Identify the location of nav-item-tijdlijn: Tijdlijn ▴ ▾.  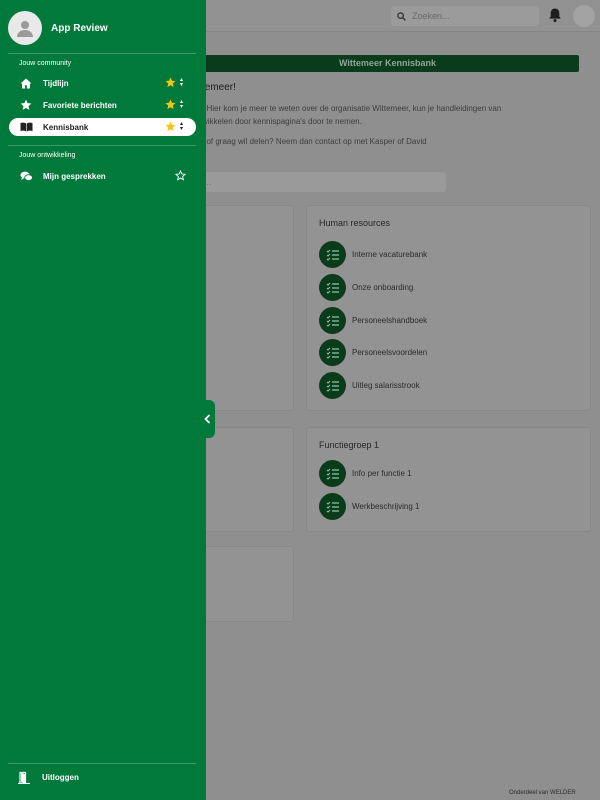
(102, 83).